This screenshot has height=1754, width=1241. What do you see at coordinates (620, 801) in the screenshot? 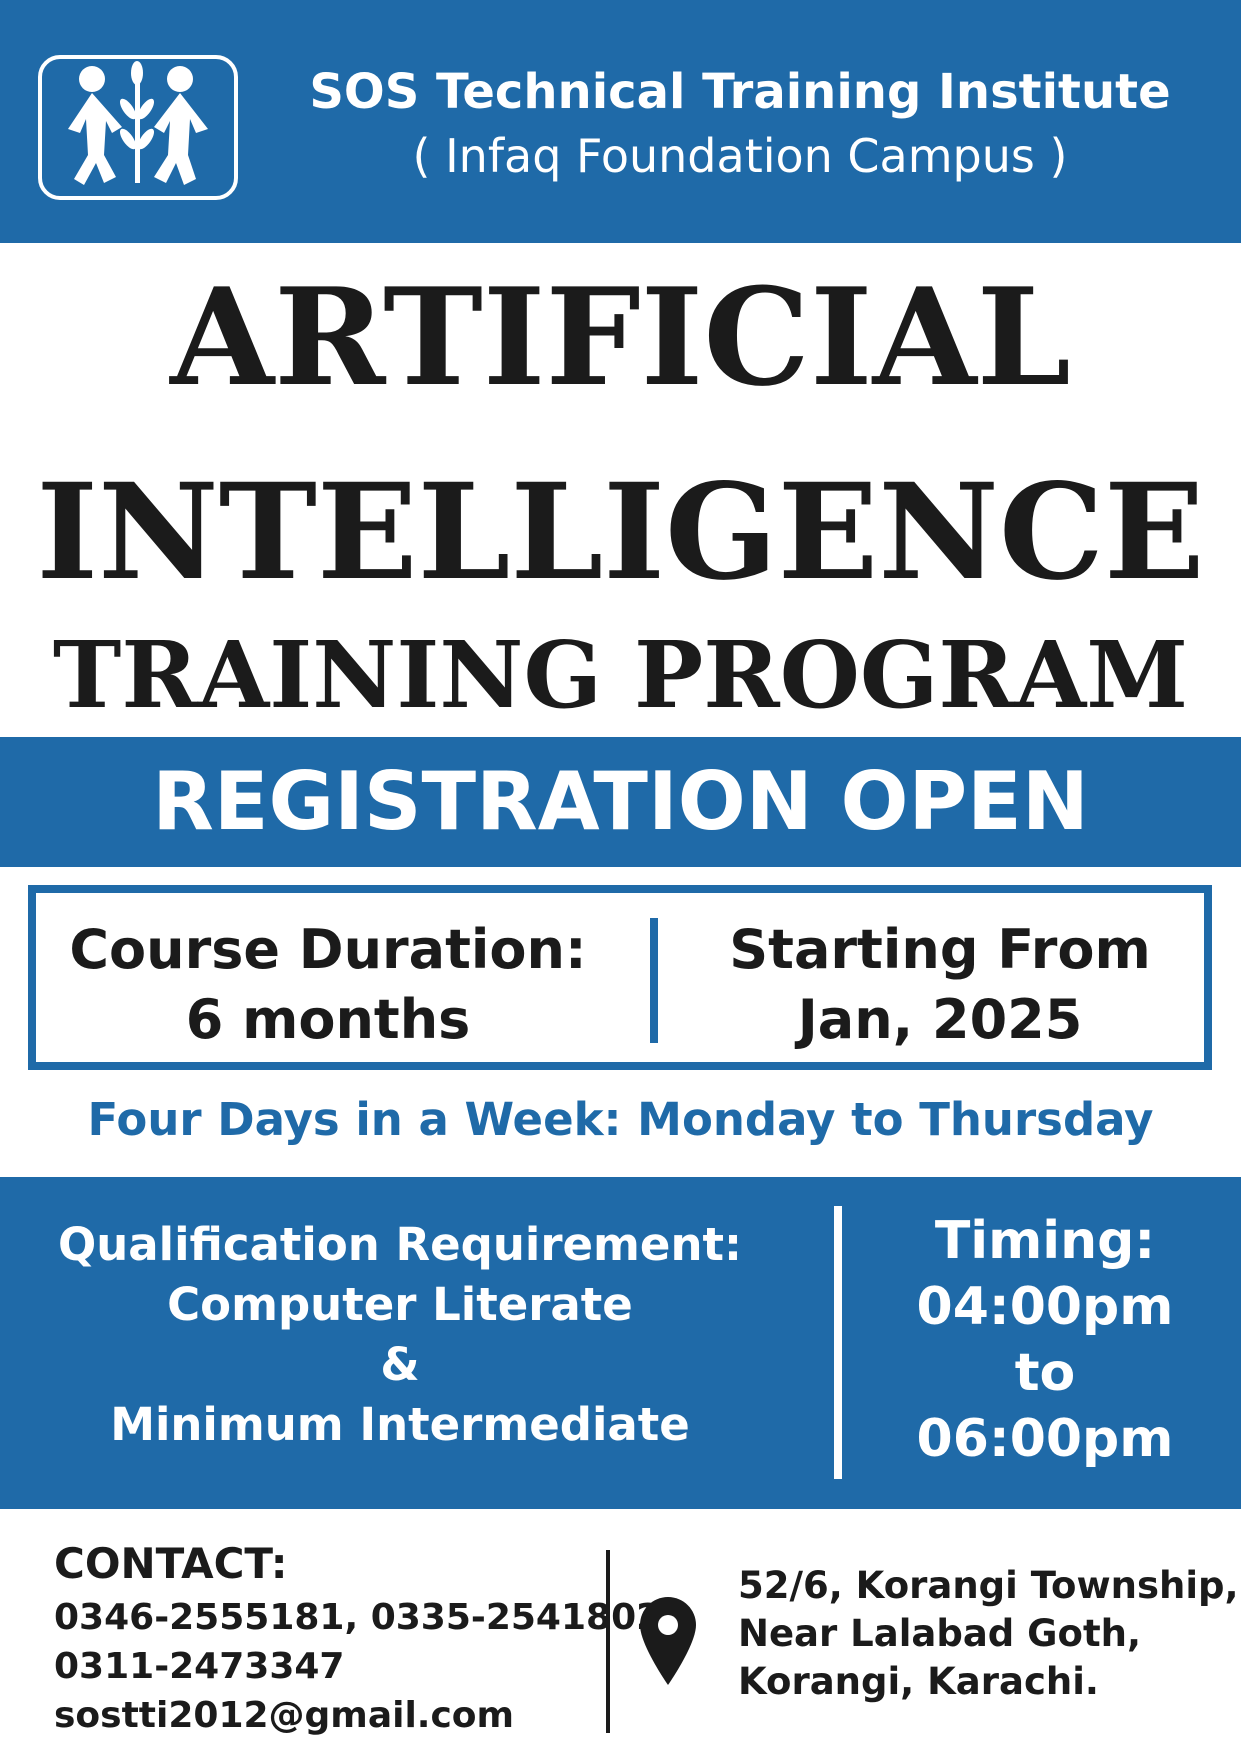
I see `registration-open-text: REGISTRATION OPEN` at bounding box center [620, 801].